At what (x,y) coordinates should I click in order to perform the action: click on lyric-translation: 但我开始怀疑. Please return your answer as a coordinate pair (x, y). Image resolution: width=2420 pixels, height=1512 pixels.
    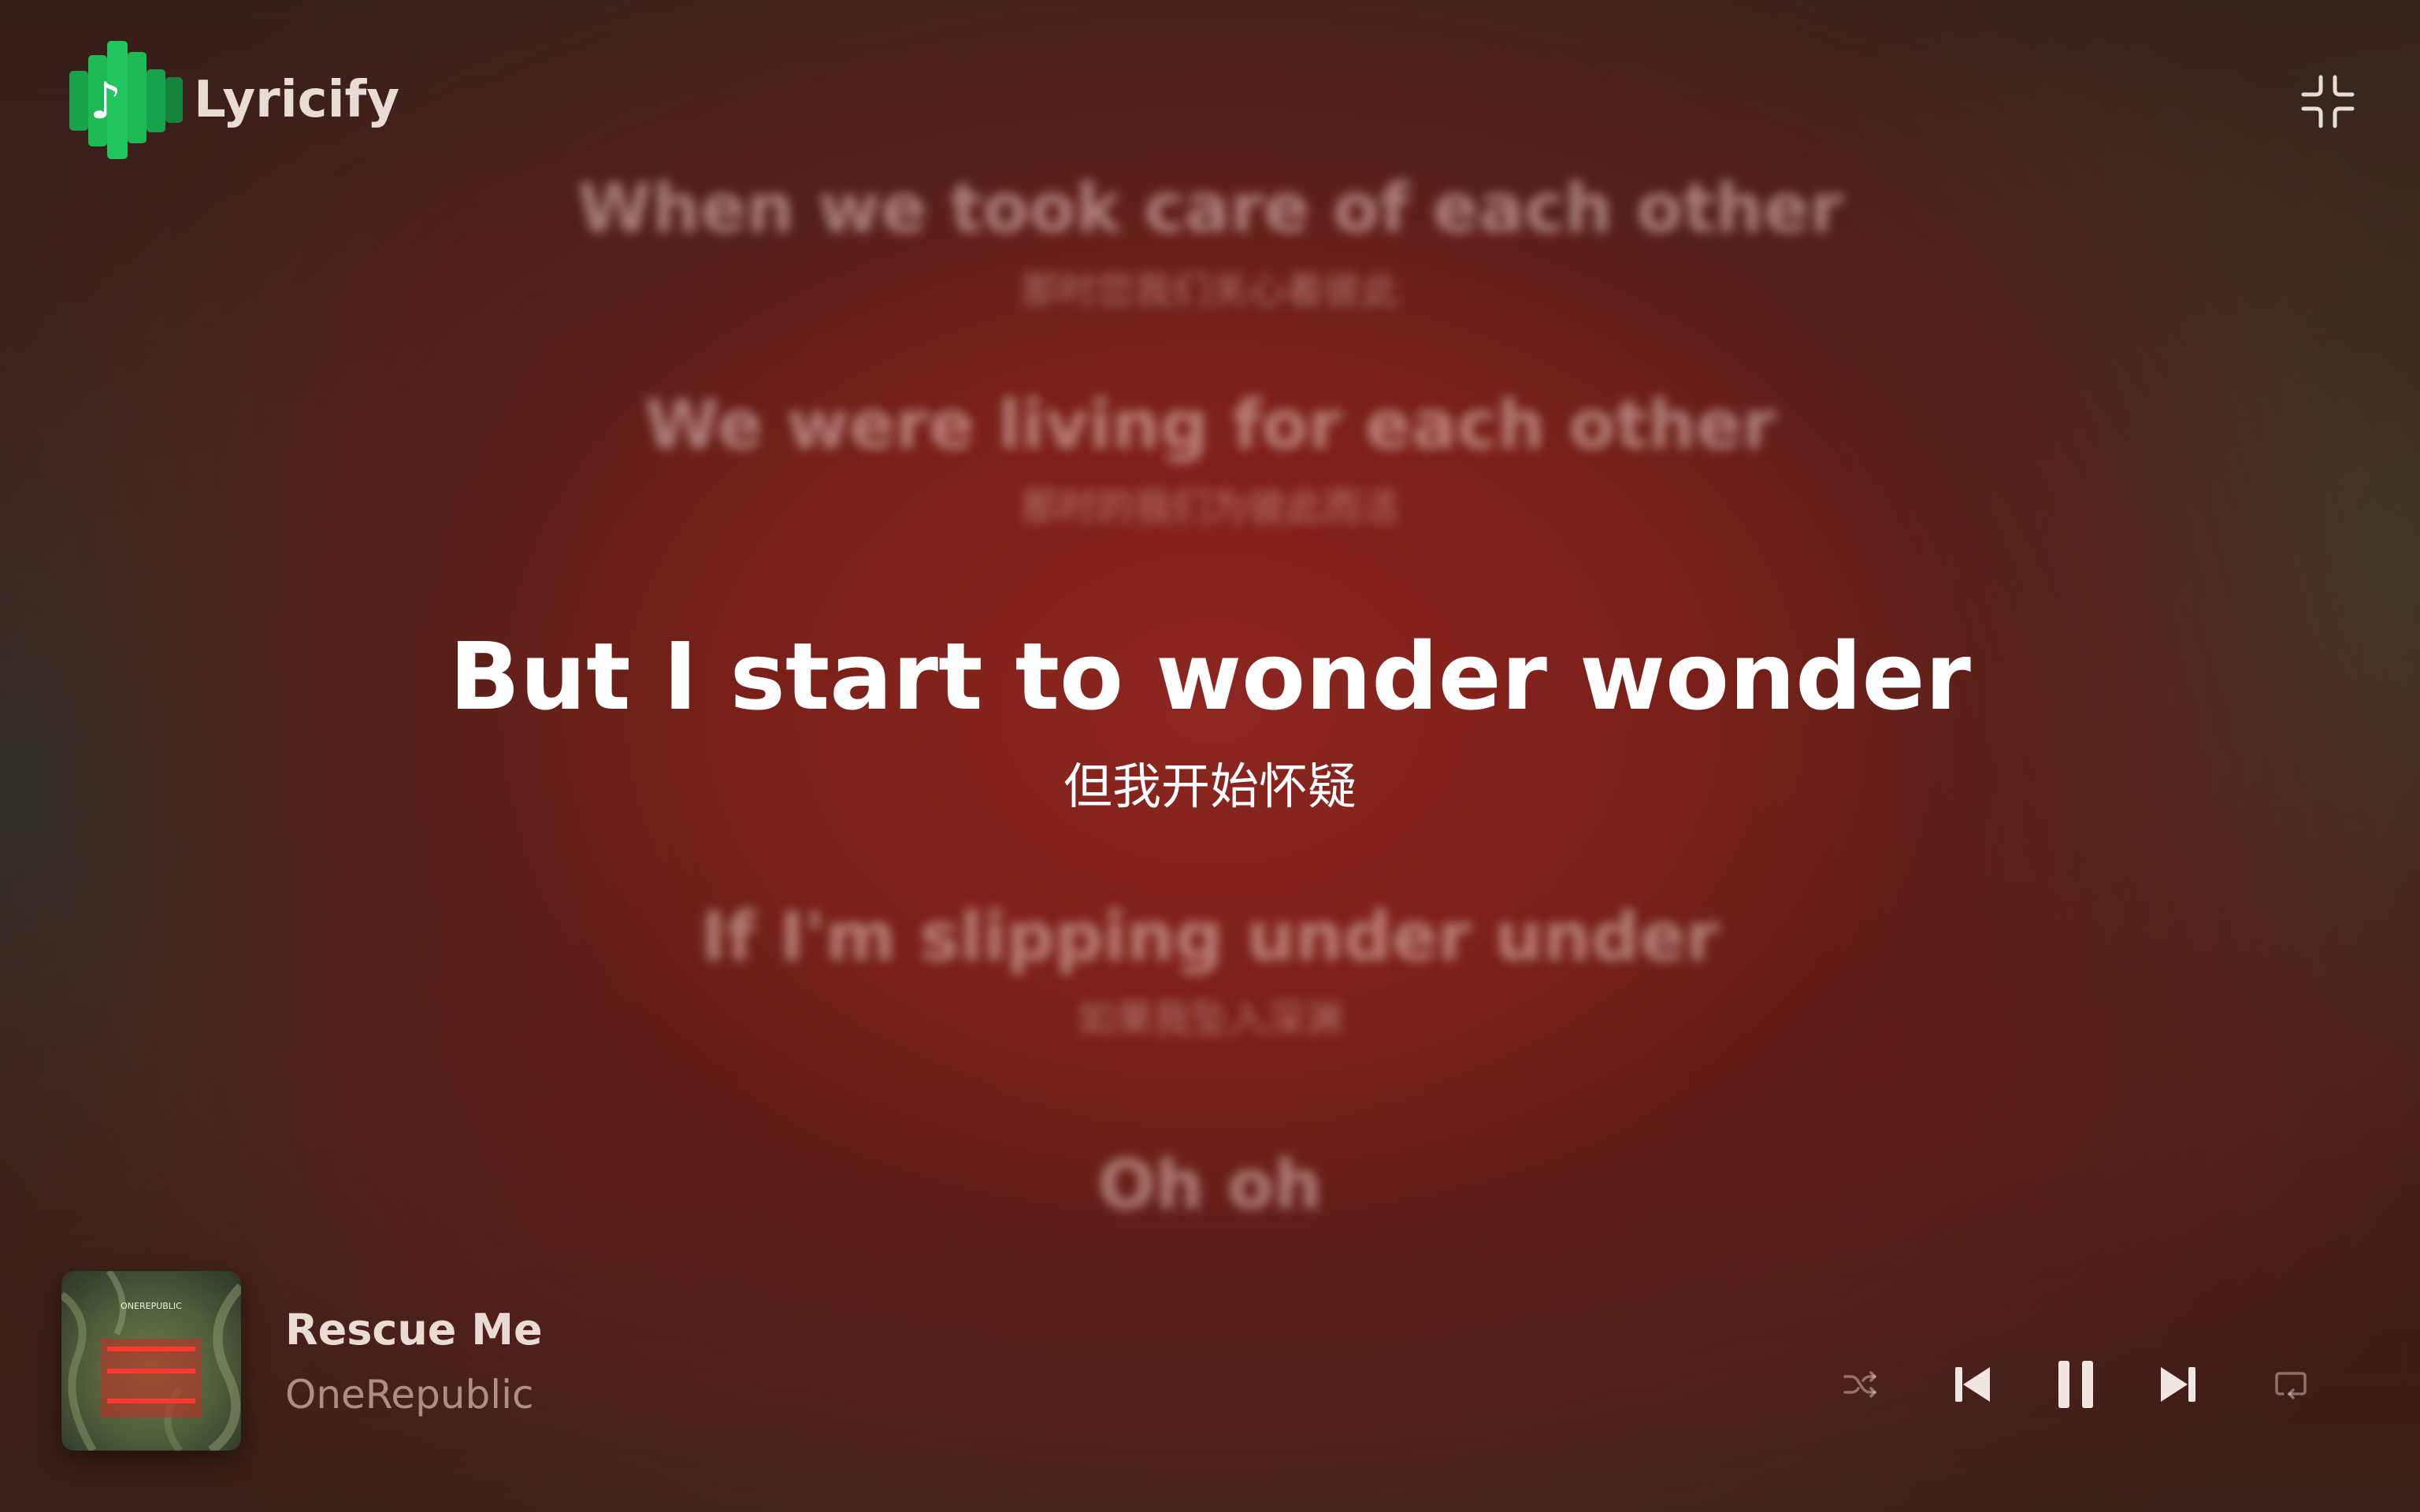
    Looking at the image, I should click on (1210, 786).